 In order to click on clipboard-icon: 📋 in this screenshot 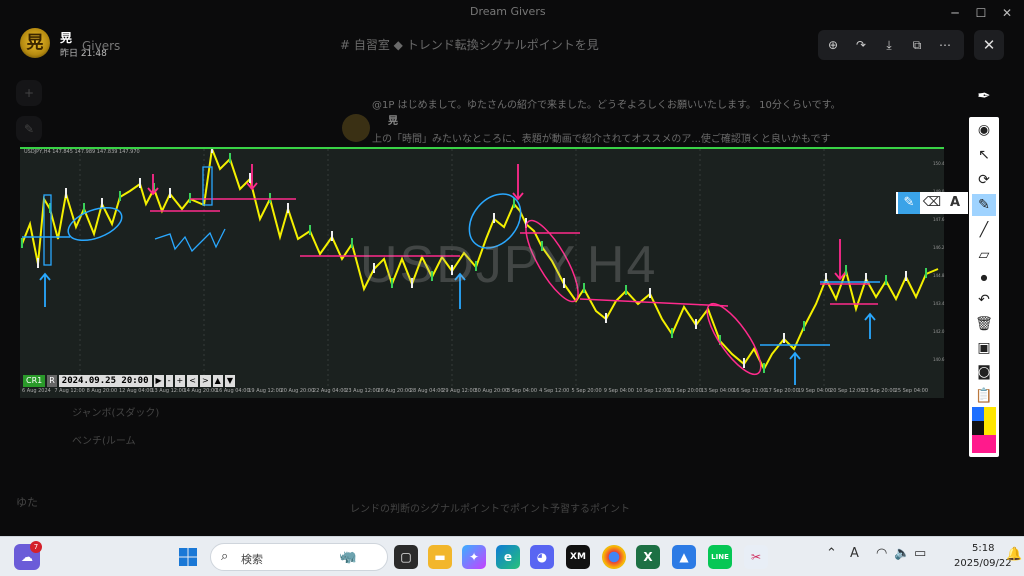, I will do `click(984, 396)`.